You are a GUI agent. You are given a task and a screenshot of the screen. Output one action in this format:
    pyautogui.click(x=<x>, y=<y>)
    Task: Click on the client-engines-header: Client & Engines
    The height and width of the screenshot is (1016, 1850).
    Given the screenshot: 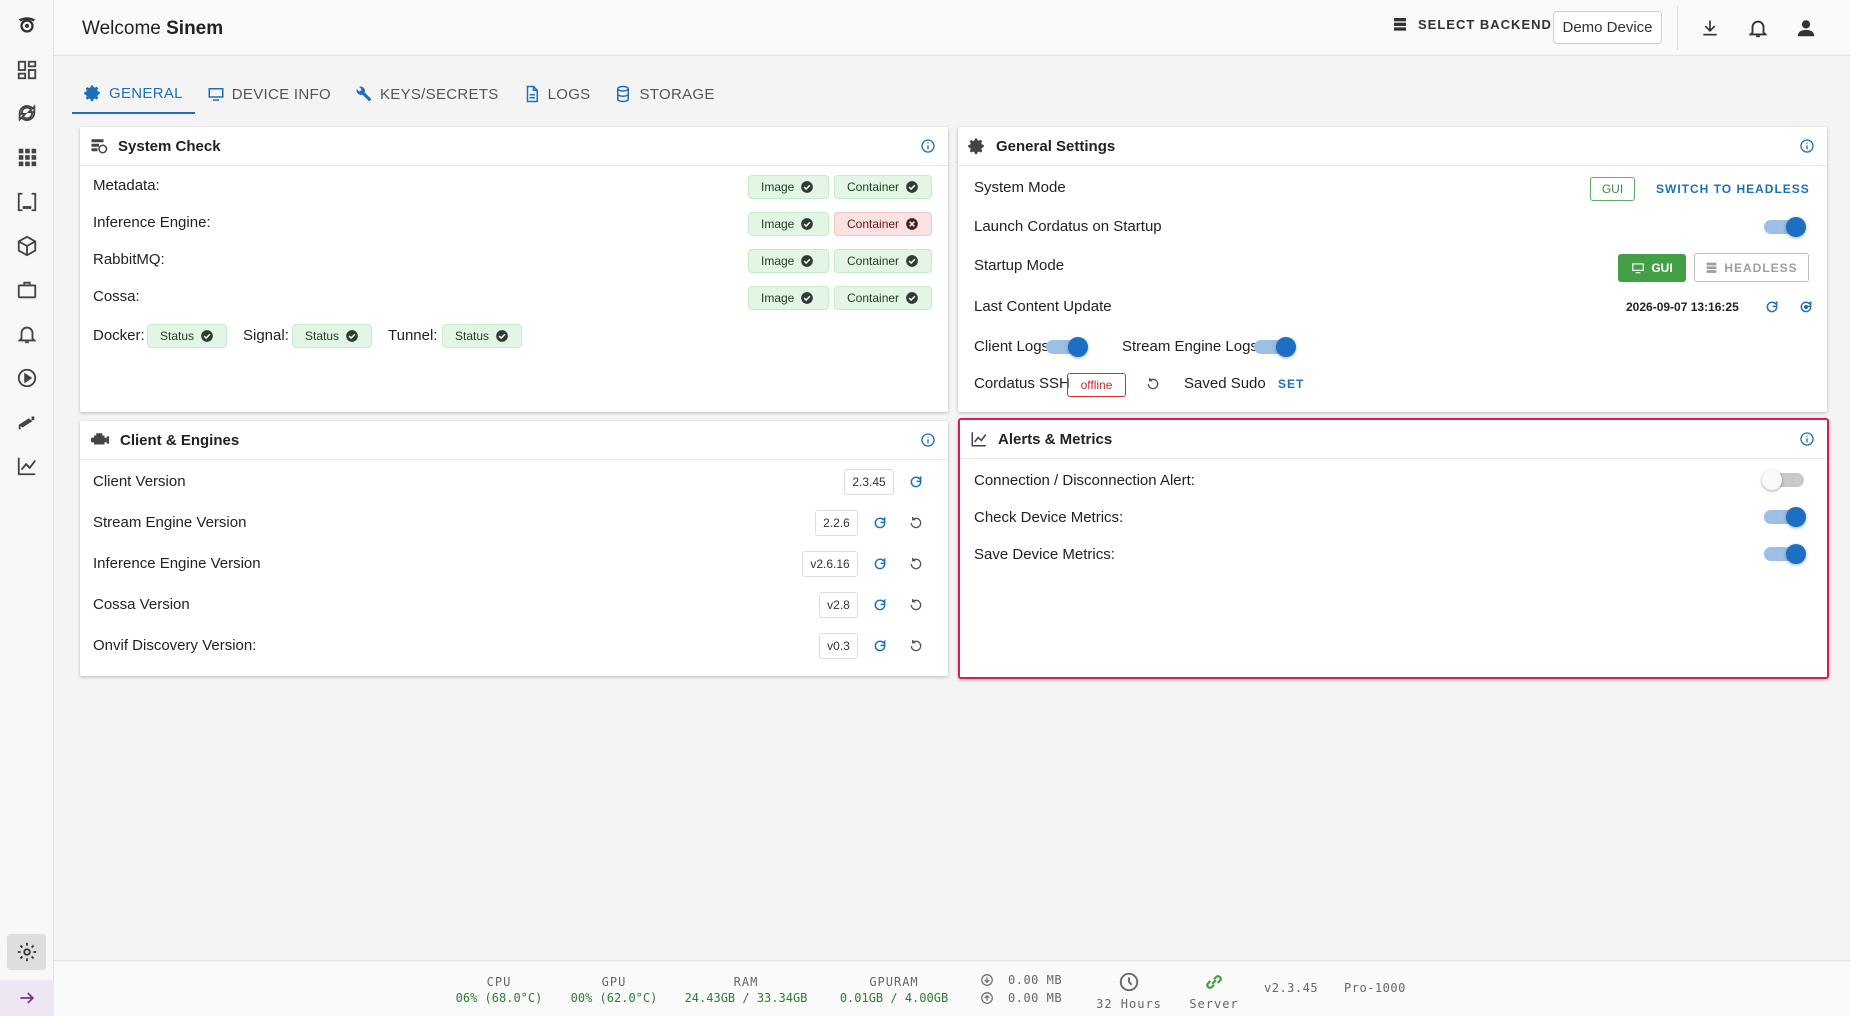 What is the action you would take?
    pyautogui.click(x=514, y=440)
    